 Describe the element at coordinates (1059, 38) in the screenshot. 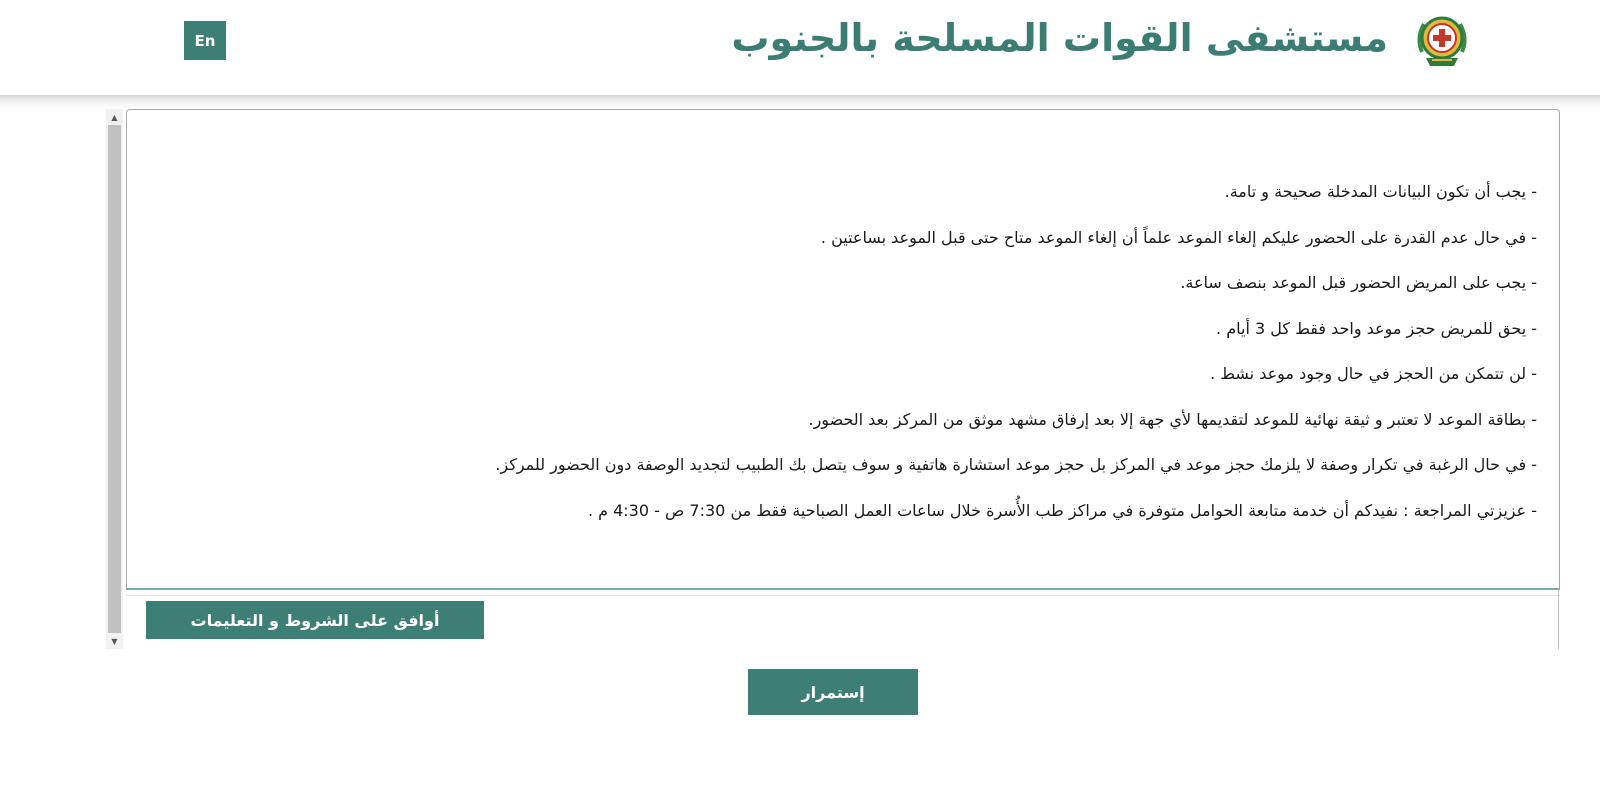

I see `site-title: مستشفى القوات المسلحة بالجنوب` at that location.